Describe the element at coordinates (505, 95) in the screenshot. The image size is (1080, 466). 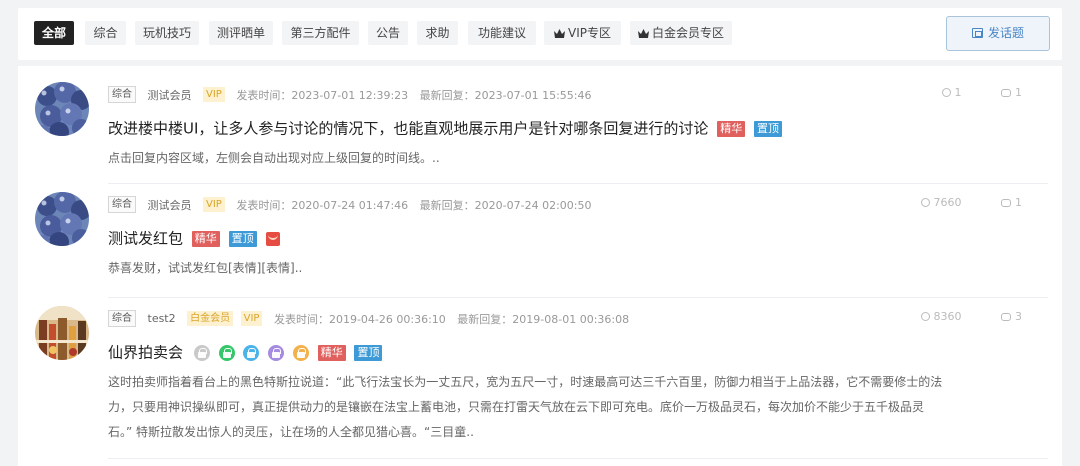
I see `last-reply-time: 最新回复：2023-07-01 15:55:46` at that location.